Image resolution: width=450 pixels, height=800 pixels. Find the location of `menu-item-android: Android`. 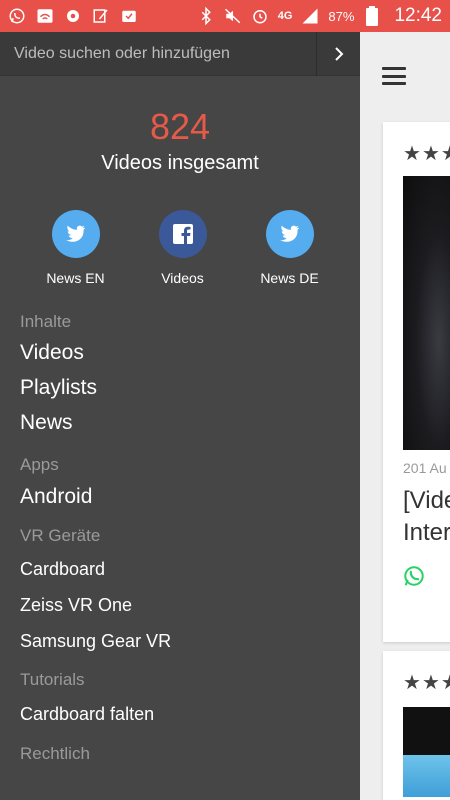

menu-item-android: Android is located at coordinates (190, 497).